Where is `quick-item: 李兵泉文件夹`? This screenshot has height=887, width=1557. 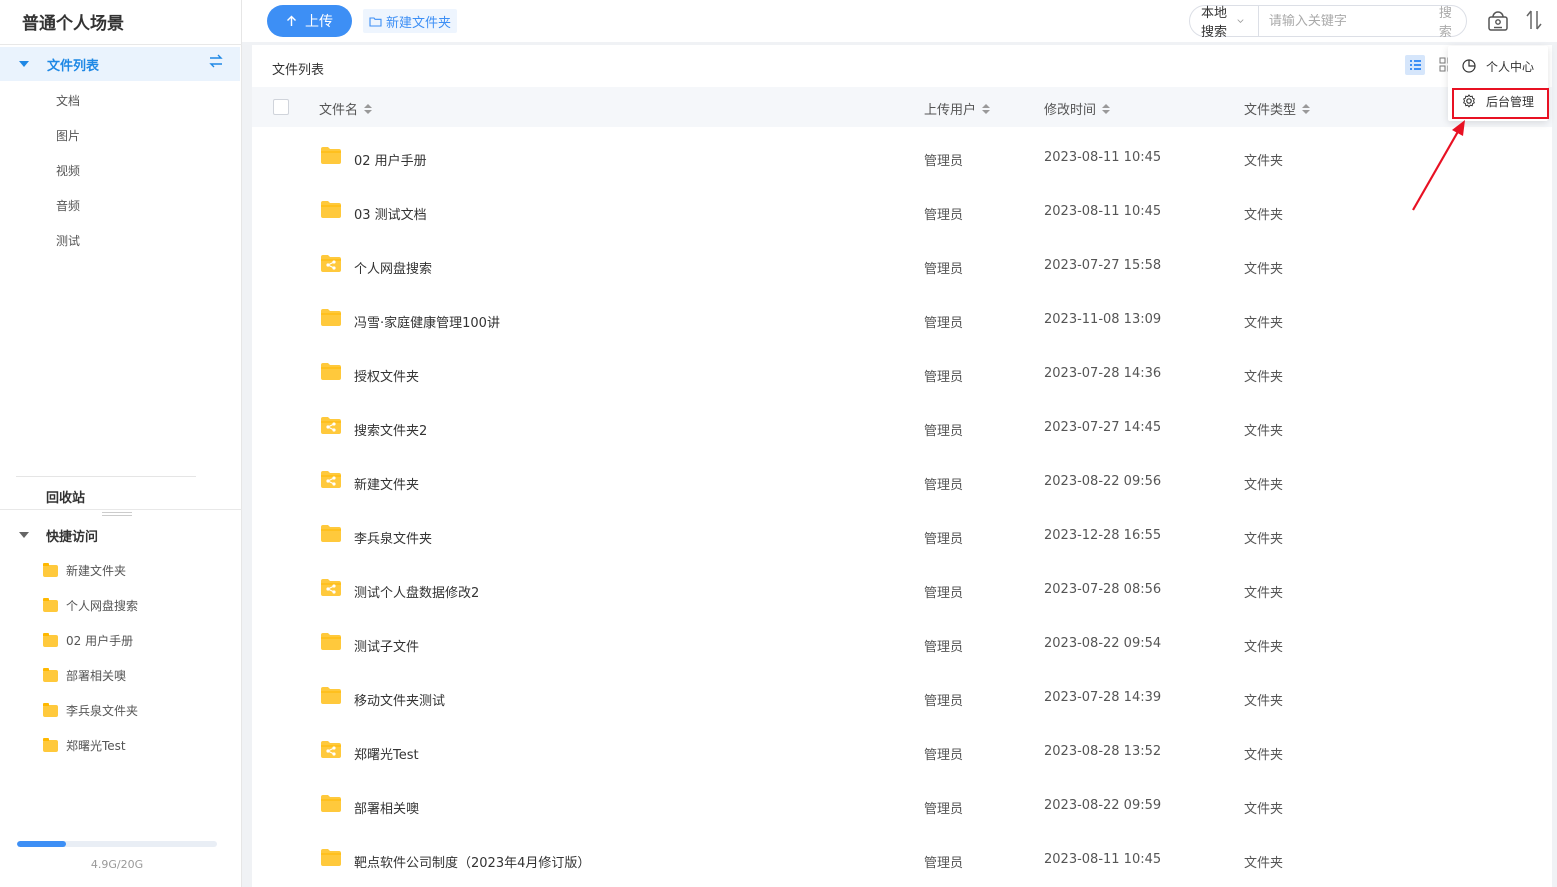 quick-item: 李兵泉文件夹 is located at coordinates (90, 710).